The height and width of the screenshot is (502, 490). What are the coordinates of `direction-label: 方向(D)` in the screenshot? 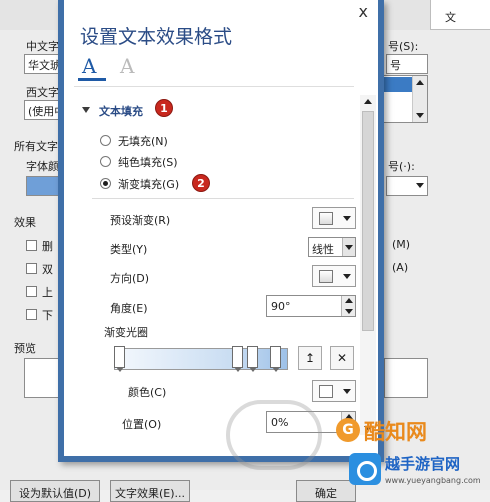 It's located at (130, 278).